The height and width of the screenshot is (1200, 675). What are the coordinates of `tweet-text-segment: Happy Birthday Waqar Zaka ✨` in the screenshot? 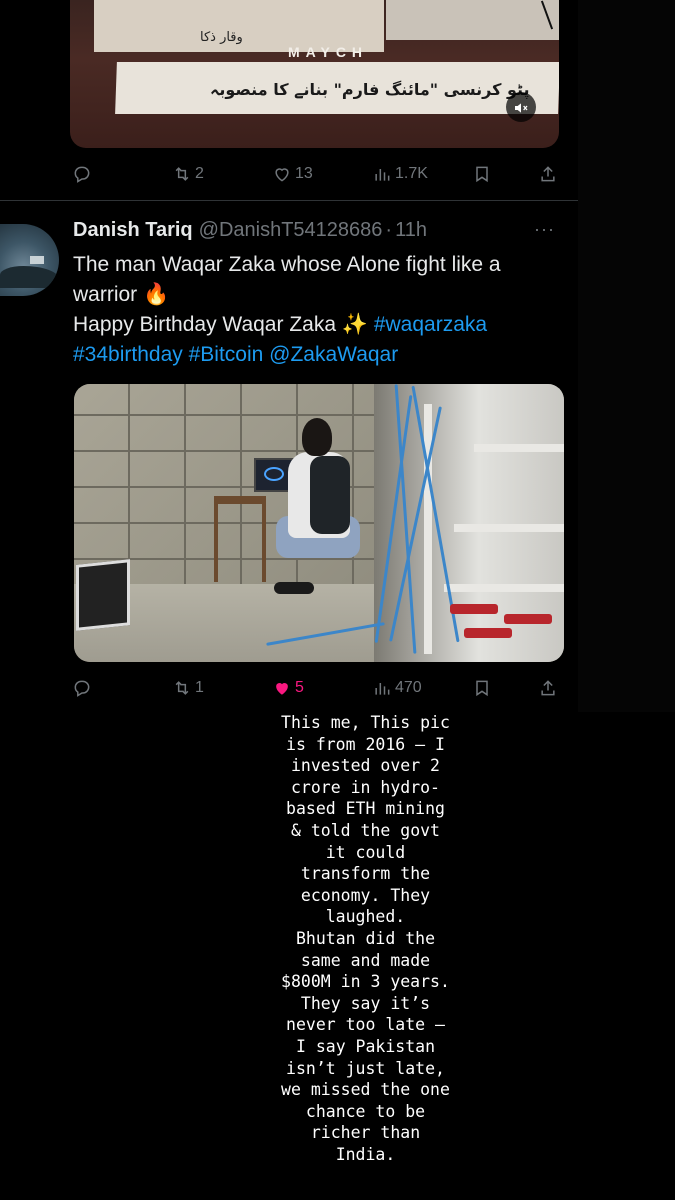 It's located at (223, 324).